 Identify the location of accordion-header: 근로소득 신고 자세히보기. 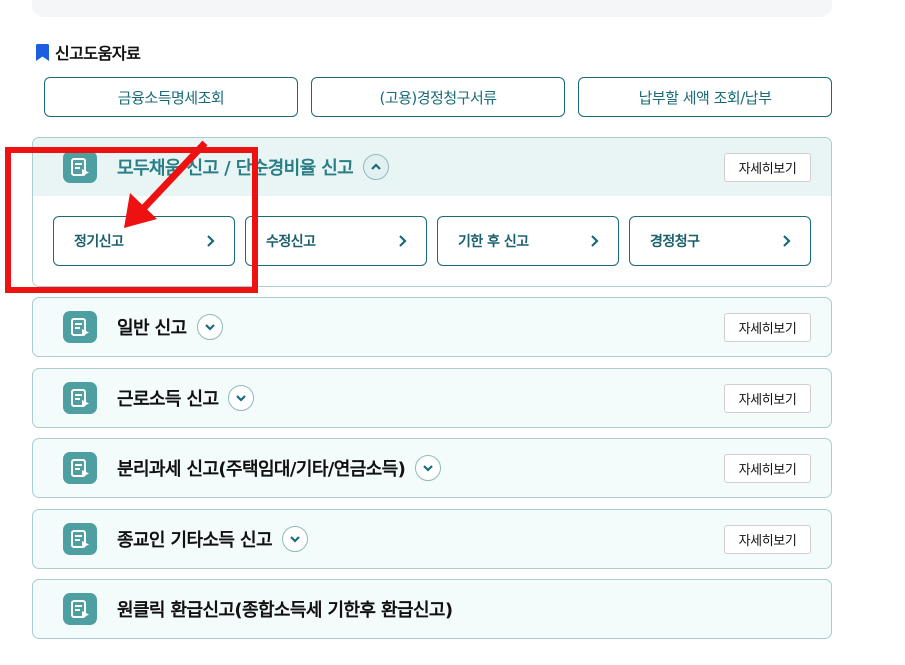
(432, 398).